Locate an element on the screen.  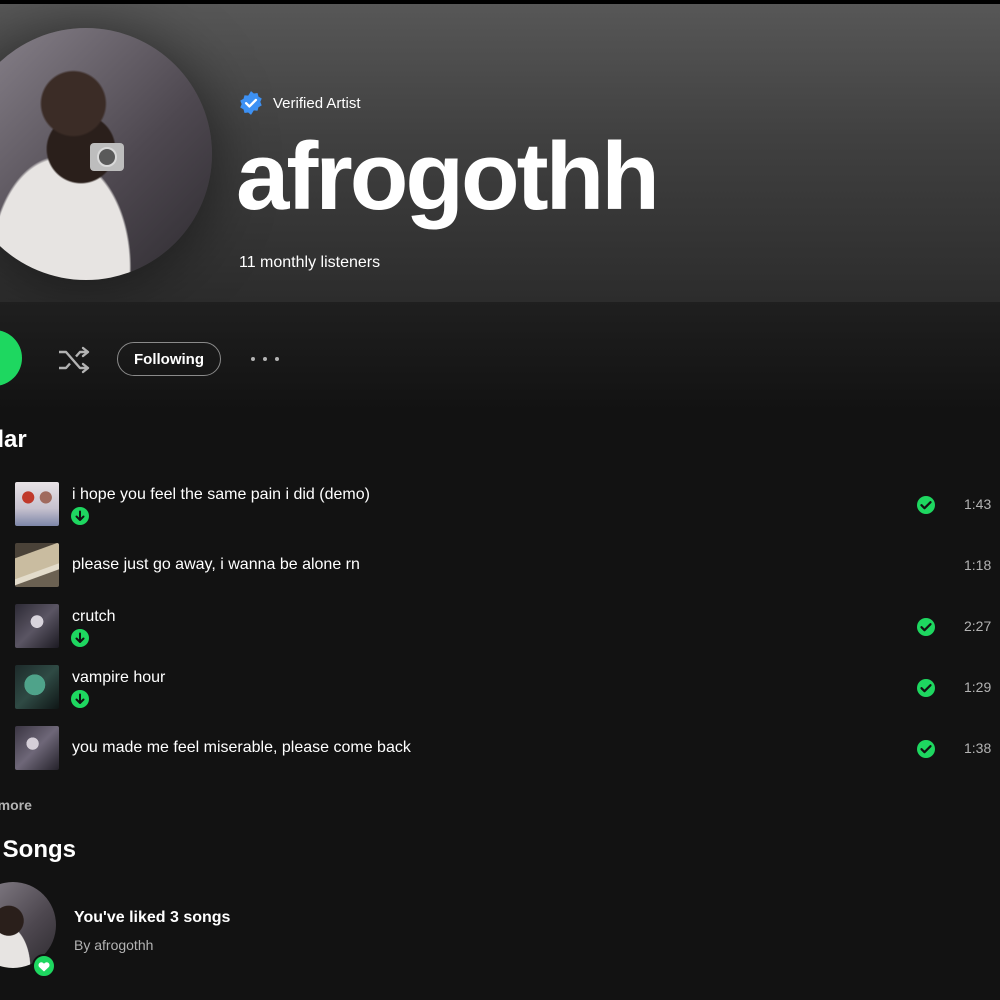
verified-badge: Verified Artist is located at coordinates (299, 103).